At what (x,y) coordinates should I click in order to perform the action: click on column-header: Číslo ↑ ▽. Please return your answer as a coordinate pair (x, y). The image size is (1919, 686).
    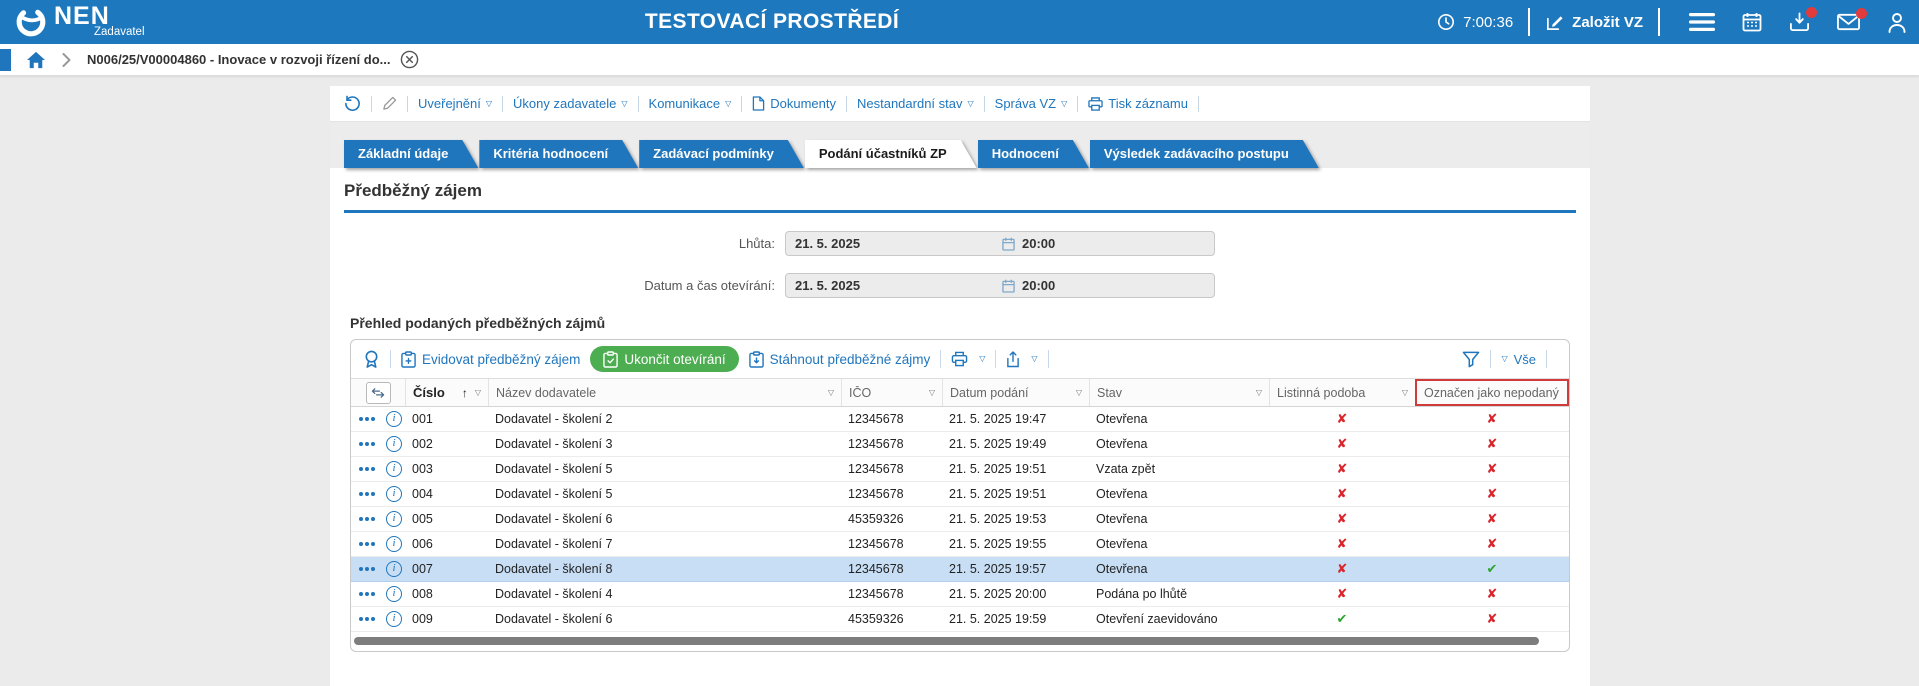
    Looking at the image, I should click on (446, 392).